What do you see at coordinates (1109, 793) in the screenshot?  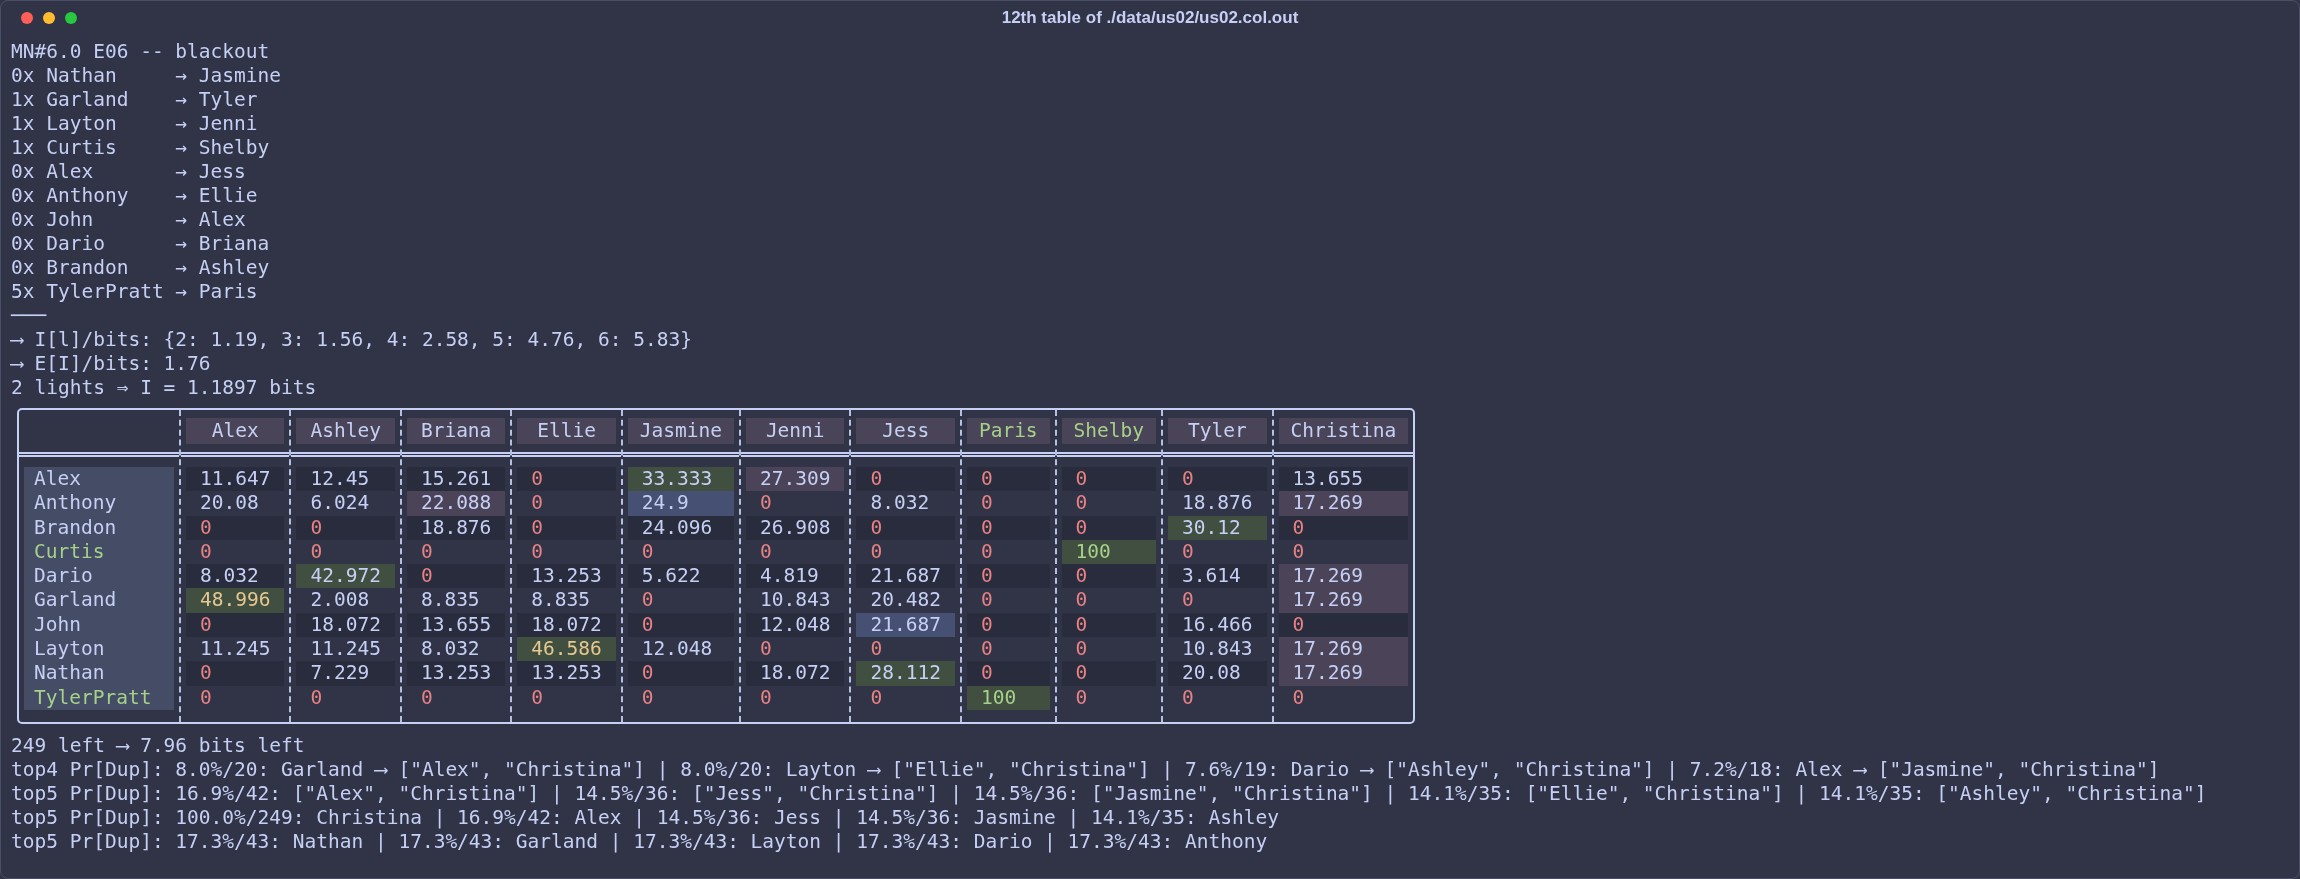 I see `terminal-line: top5 Pr[Dup]: 16.9%/42: ["Alex", "Christina"] | 14.5%/36: ["Jess", "Christina"] | 14.5%/36: ["Jasmine", "Christina"] | 14.1%/35: ["Ellie", "Christina"] | 14.1%/35: ["Ashley", "Christina"]` at bounding box center [1109, 793].